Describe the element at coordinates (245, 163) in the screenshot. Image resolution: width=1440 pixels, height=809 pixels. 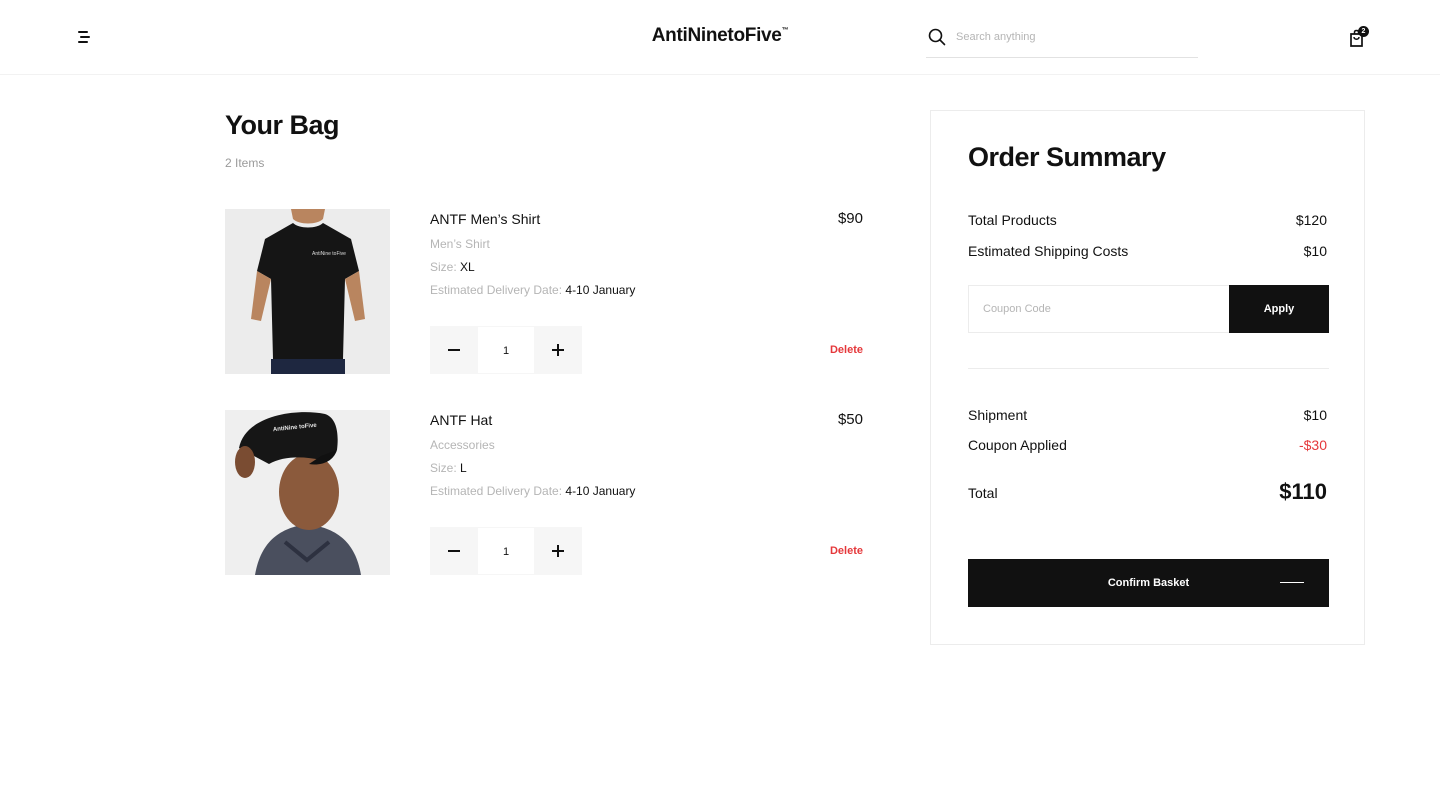
I see `item-count: 2 Items` at that location.